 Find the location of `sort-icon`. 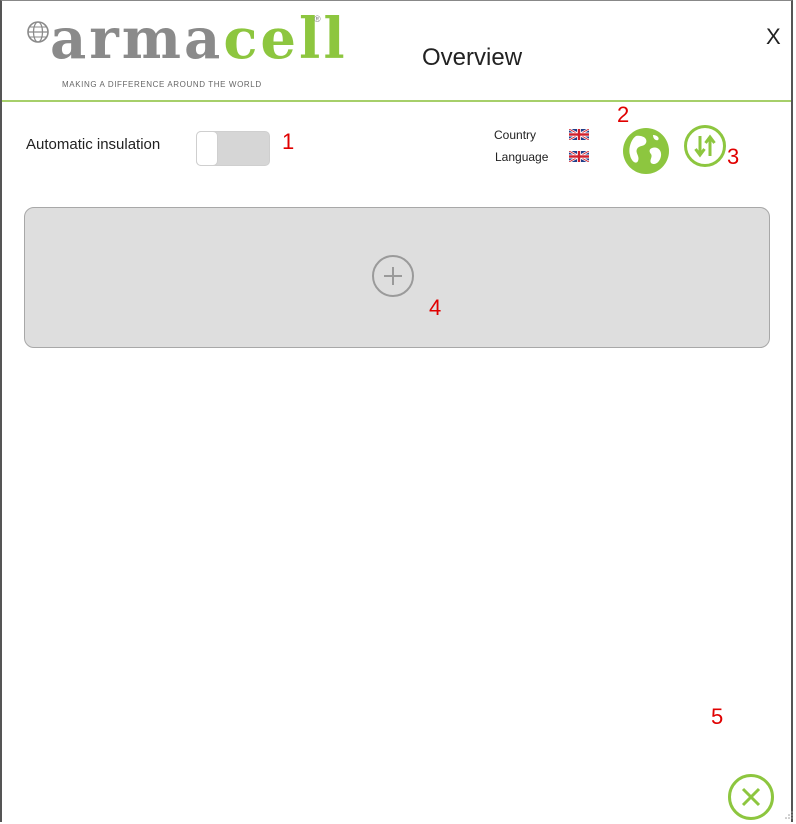

sort-icon is located at coordinates (705, 146).